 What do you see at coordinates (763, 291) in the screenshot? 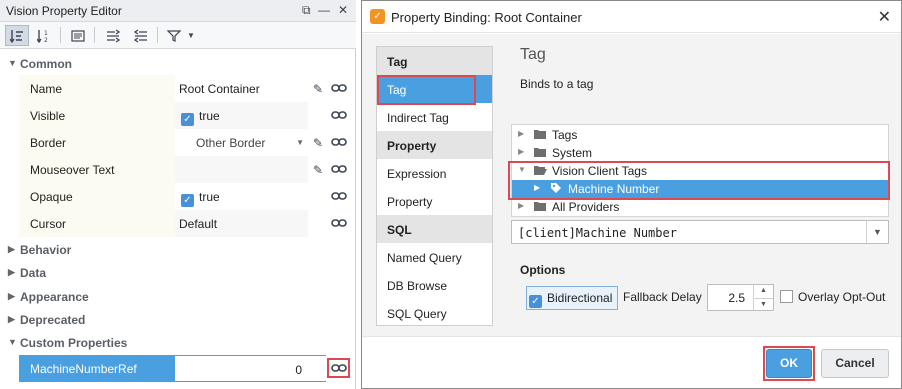
I see `spinner-up-icon: ▲` at bounding box center [763, 291].